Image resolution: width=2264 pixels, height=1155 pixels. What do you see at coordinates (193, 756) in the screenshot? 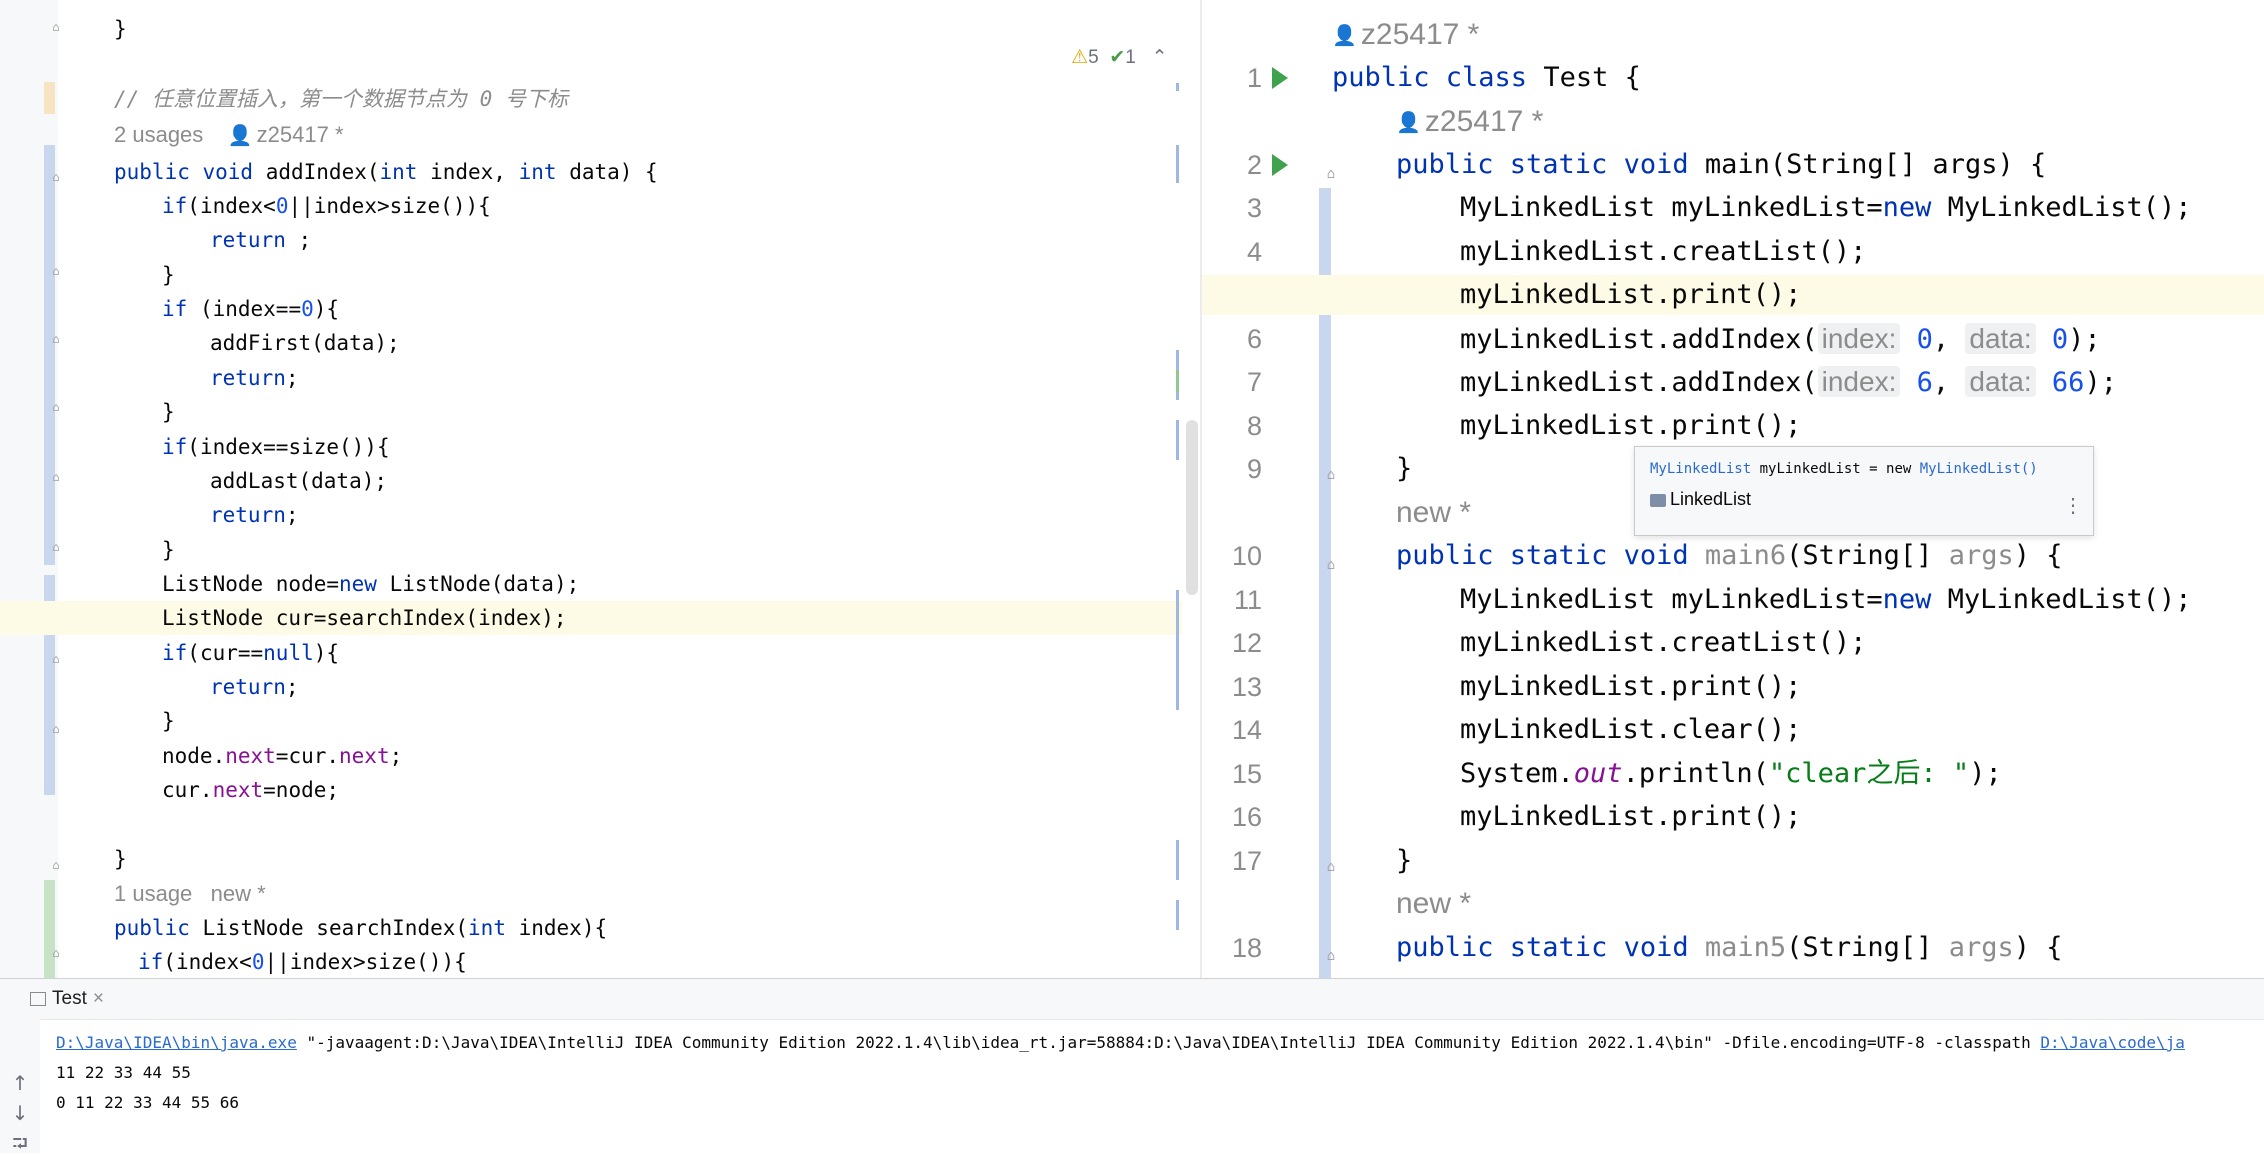
I see `code-token: node.` at bounding box center [193, 756].